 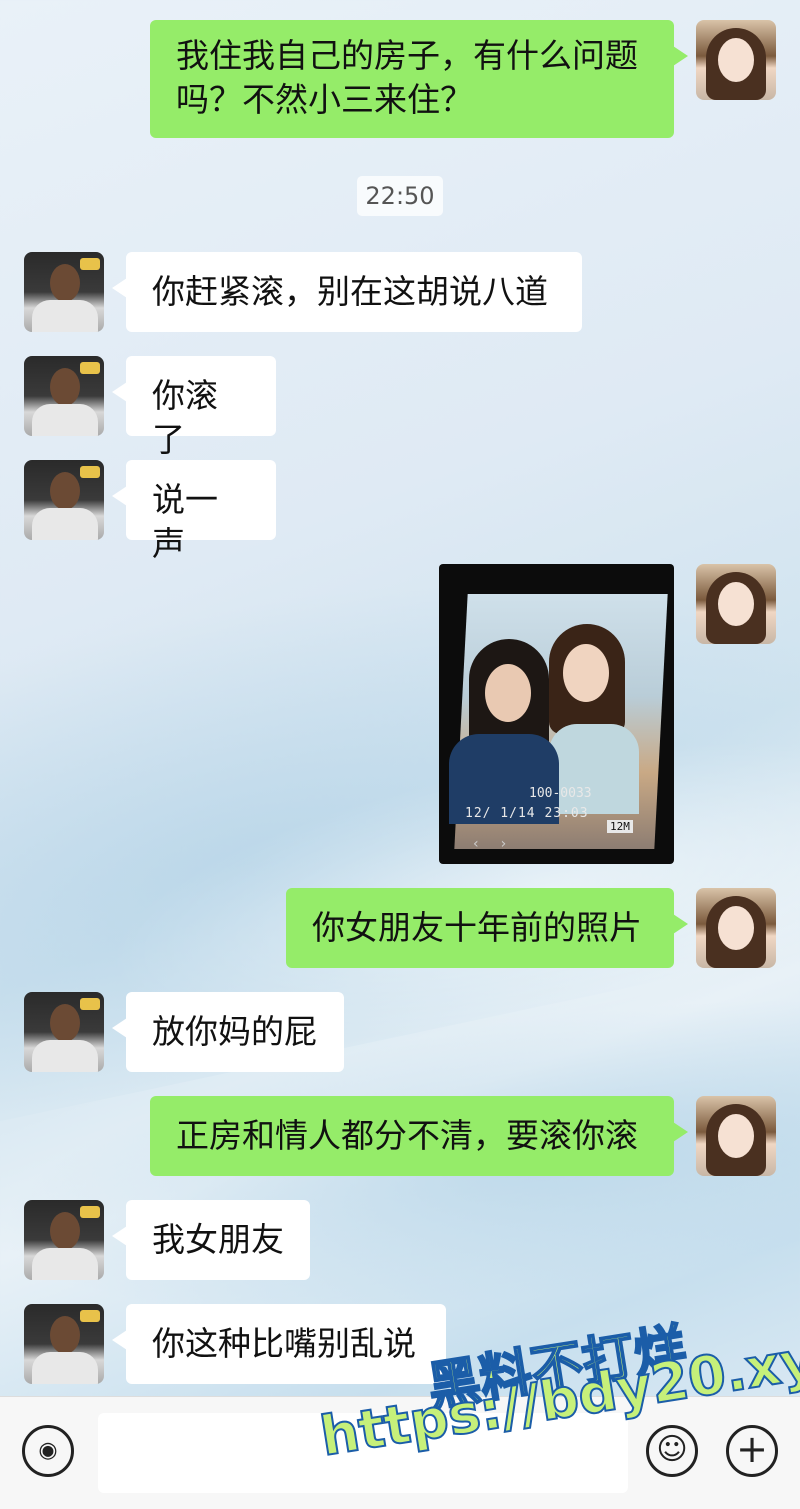 I want to click on message-bubble-received: 说一声, so click(x=194, y=511).